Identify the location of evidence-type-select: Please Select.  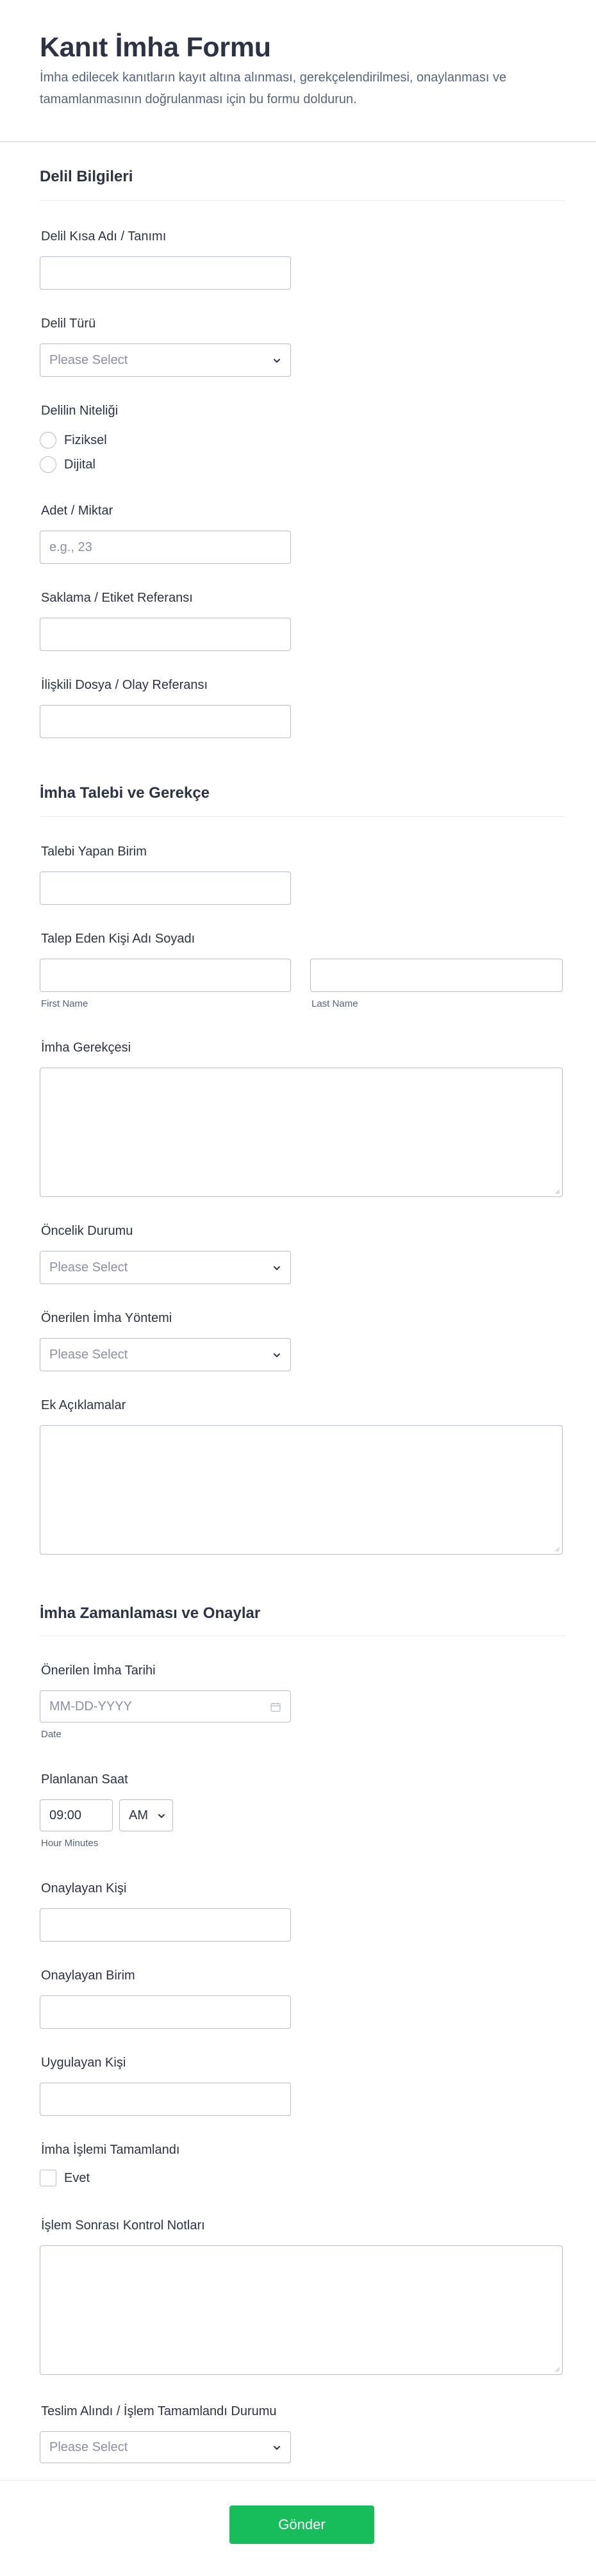
(165, 360).